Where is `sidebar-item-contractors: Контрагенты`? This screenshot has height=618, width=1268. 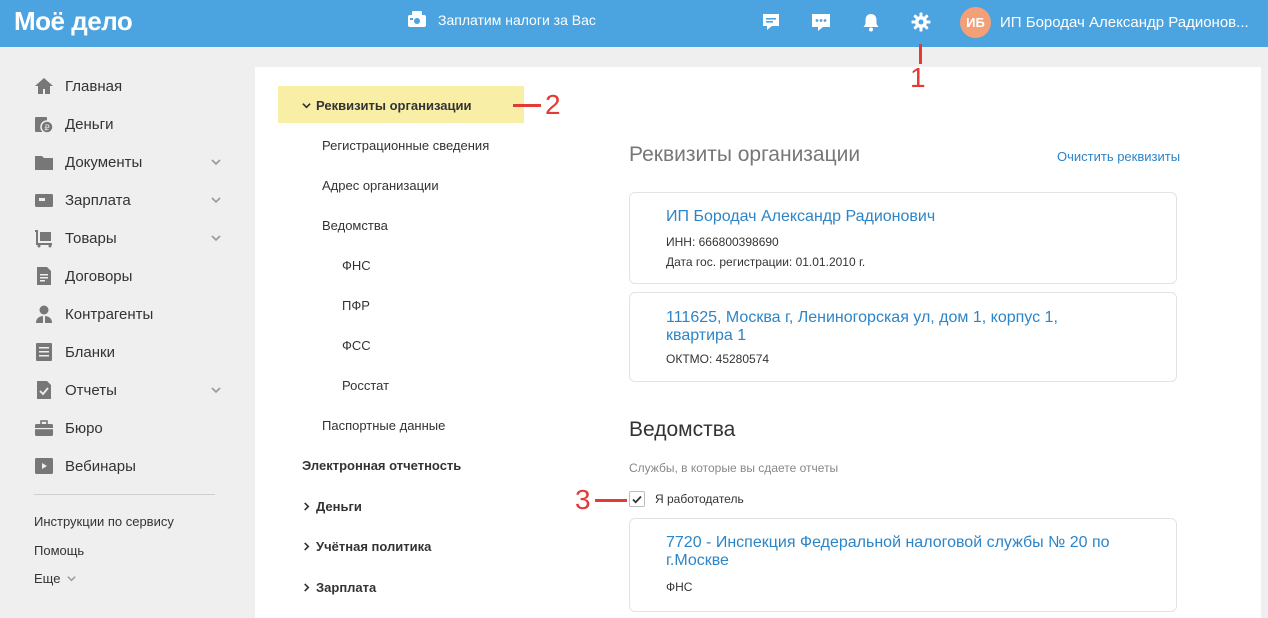
sidebar-item-contractors: Контрагенты is located at coordinates (128, 314).